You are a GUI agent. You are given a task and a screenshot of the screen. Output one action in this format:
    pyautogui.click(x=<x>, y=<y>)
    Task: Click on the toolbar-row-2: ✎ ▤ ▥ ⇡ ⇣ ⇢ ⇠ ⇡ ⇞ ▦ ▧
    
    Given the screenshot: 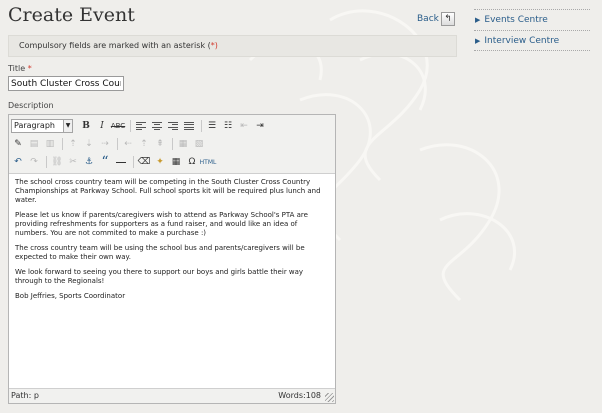 What is the action you would take?
    pyautogui.click(x=109, y=144)
    